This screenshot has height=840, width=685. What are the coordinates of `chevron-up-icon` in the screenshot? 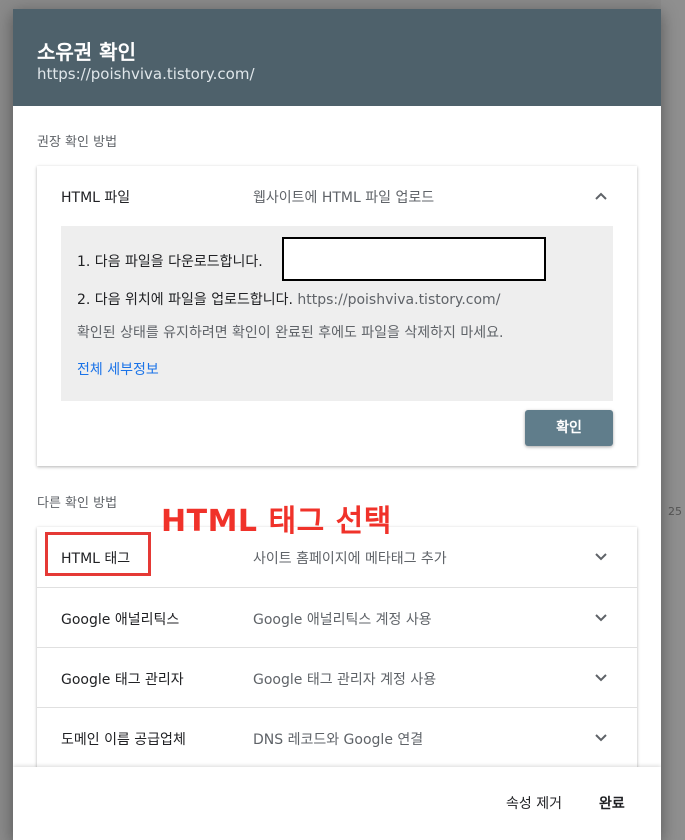 It's located at (601, 196).